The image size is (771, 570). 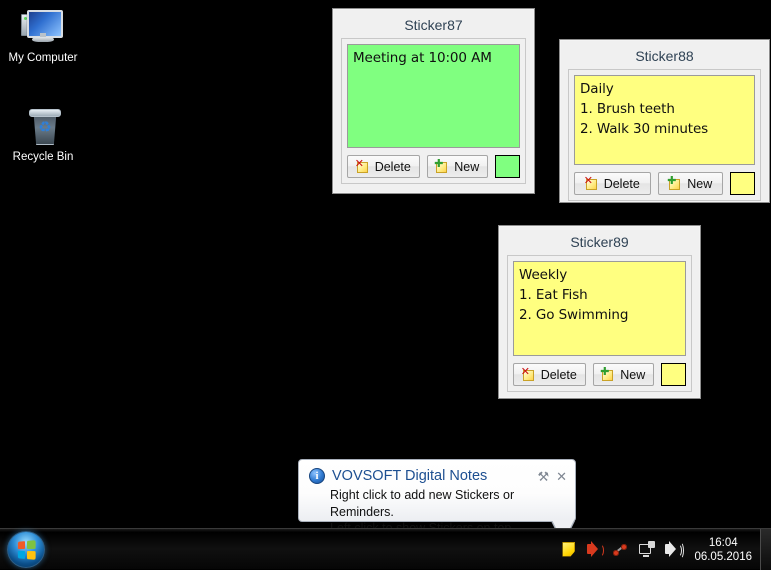 I want to click on sticker-note-text: Meeting at 10:00 AM, so click(x=433, y=96).